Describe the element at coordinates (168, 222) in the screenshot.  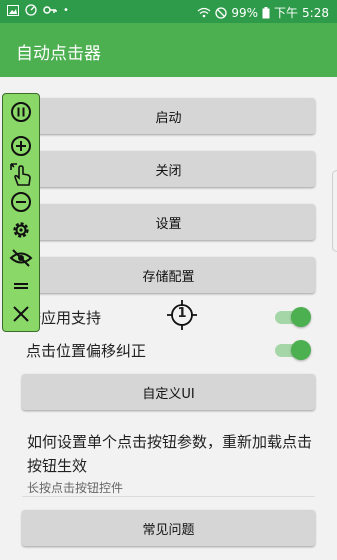
I see `settings-button: 设置` at that location.